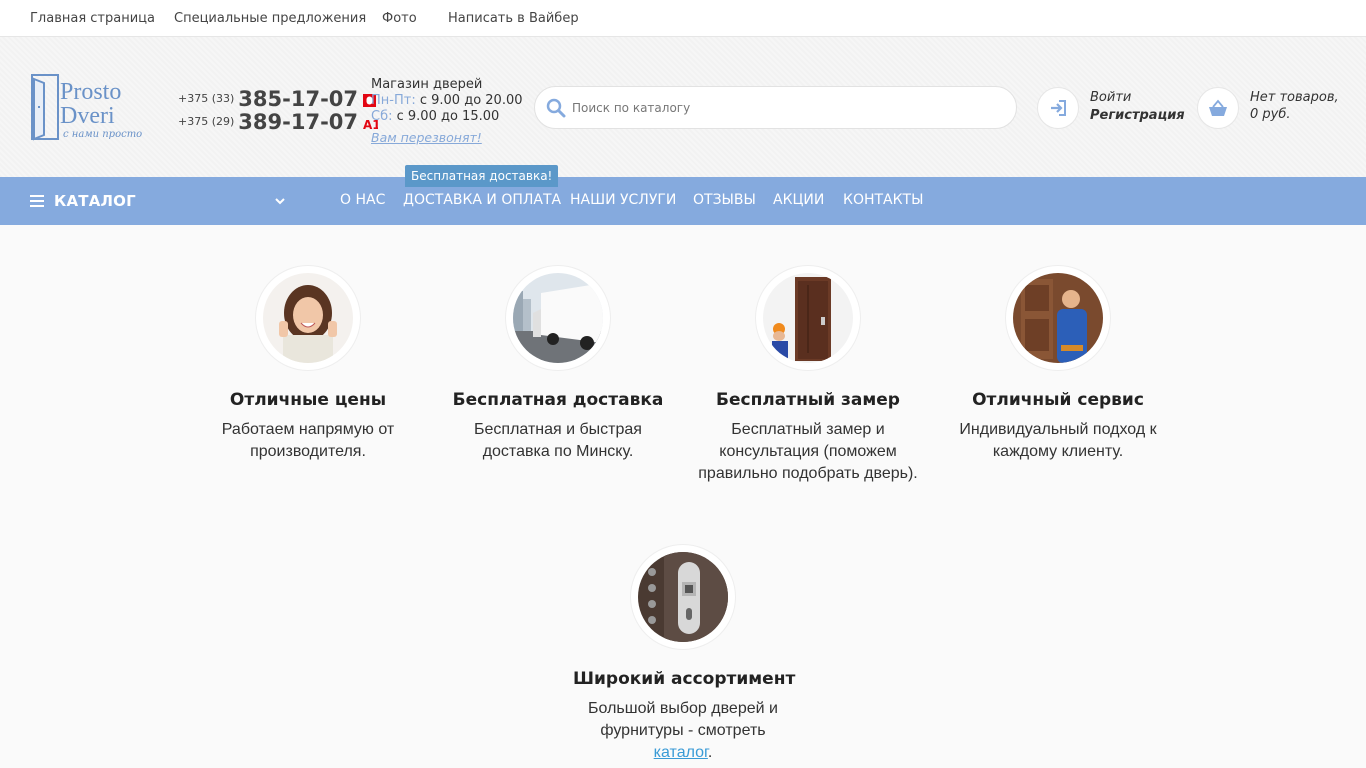  What do you see at coordinates (513, 18) in the screenshot?
I see `top-link-viber: Написать в Вайбер` at bounding box center [513, 18].